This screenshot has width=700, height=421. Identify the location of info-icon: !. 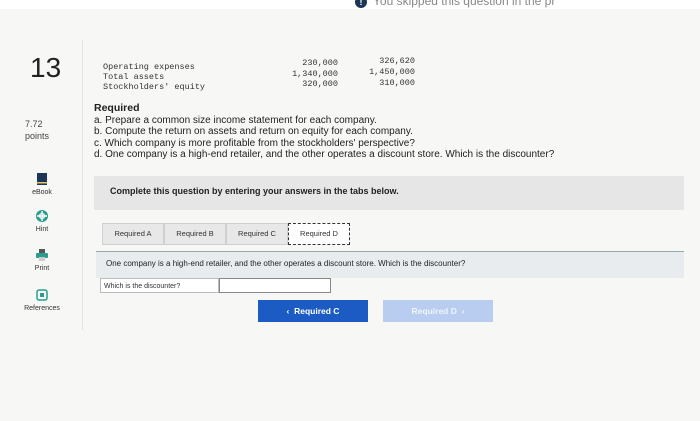
(361, 4).